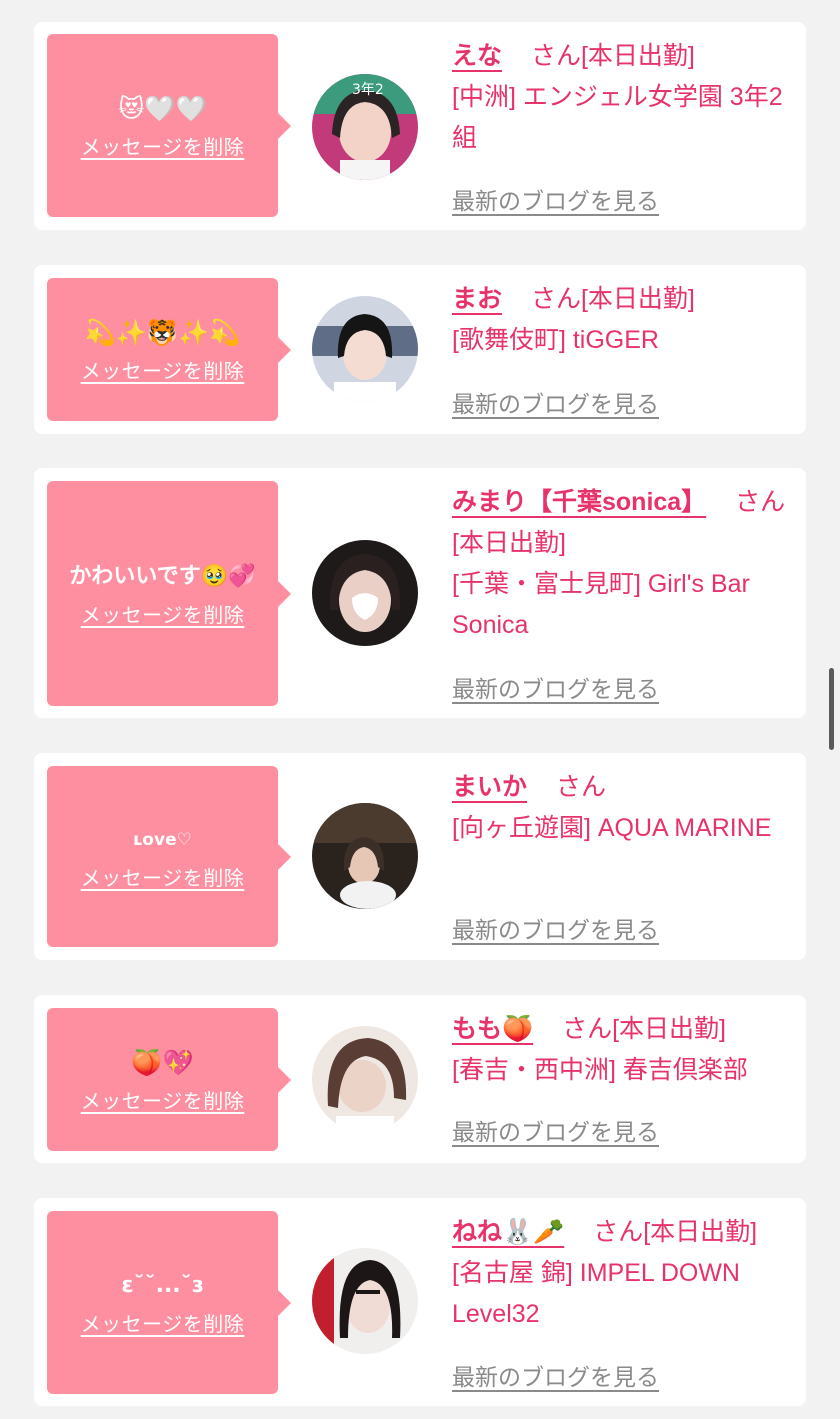  What do you see at coordinates (601, 604) in the screenshot?
I see `shop-name: [千葉・富士見町] Girl's Bar Sonica` at bounding box center [601, 604].